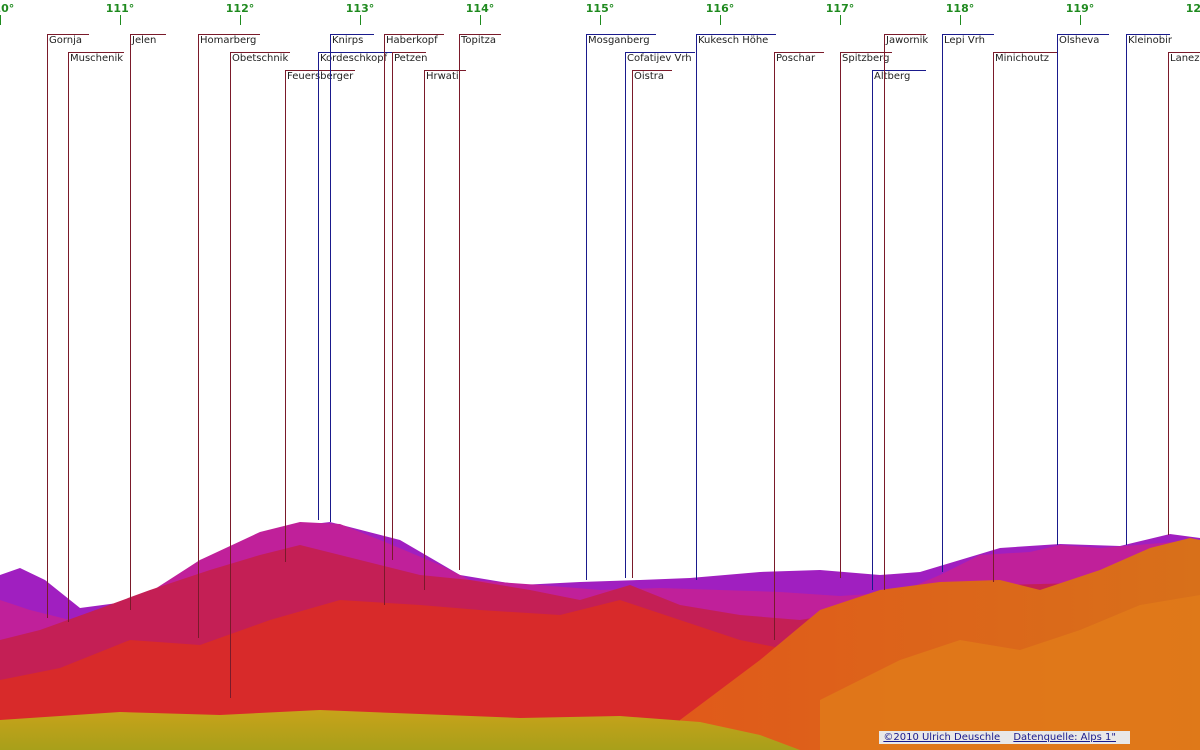 Image resolution: width=1200 pixels, height=750 pixels. I want to click on axis-tick-label: 112°, so click(240, 8).